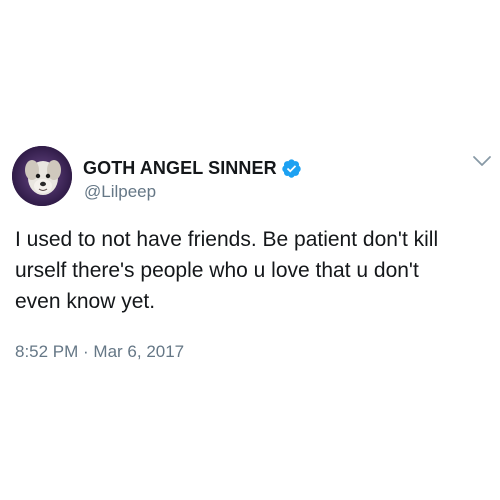  I want to click on tweet-text-line: even know yet., so click(85, 301).